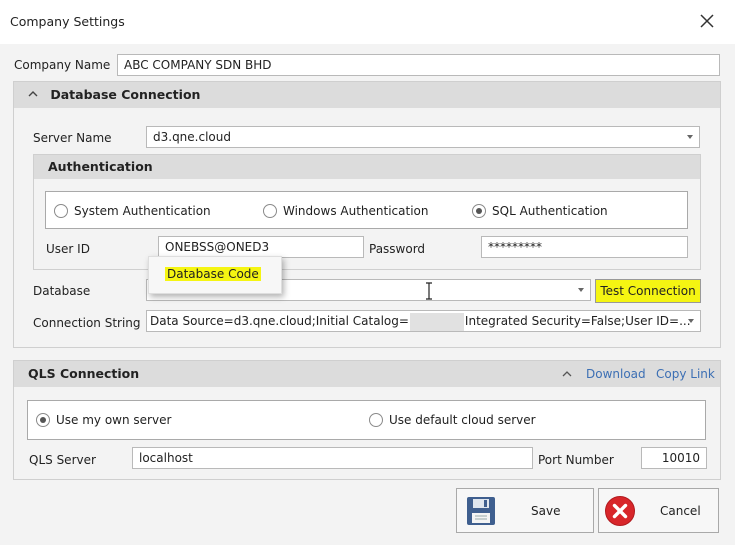  Describe the element at coordinates (125, 94) in the screenshot. I see `database-connection-title: Database Connection` at that location.